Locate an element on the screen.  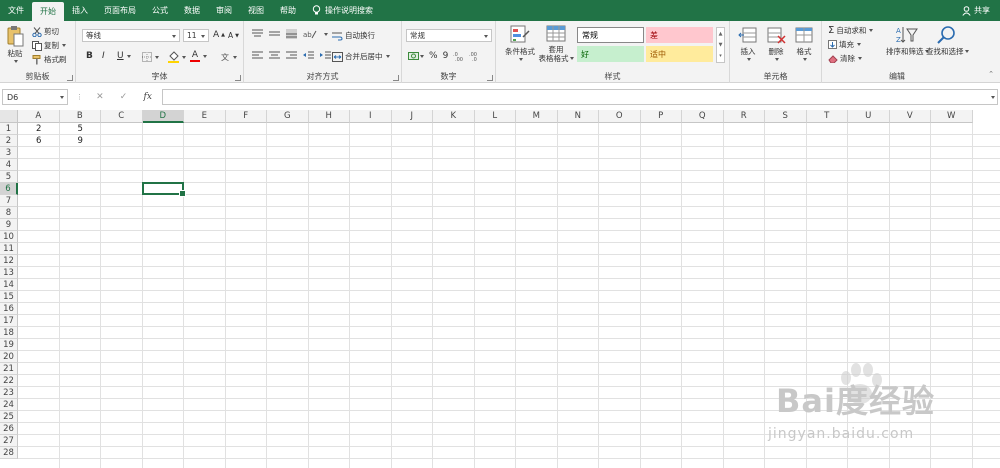
styles-gallery-scroller: ▲ ▼ ▾ is located at coordinates (720, 45).